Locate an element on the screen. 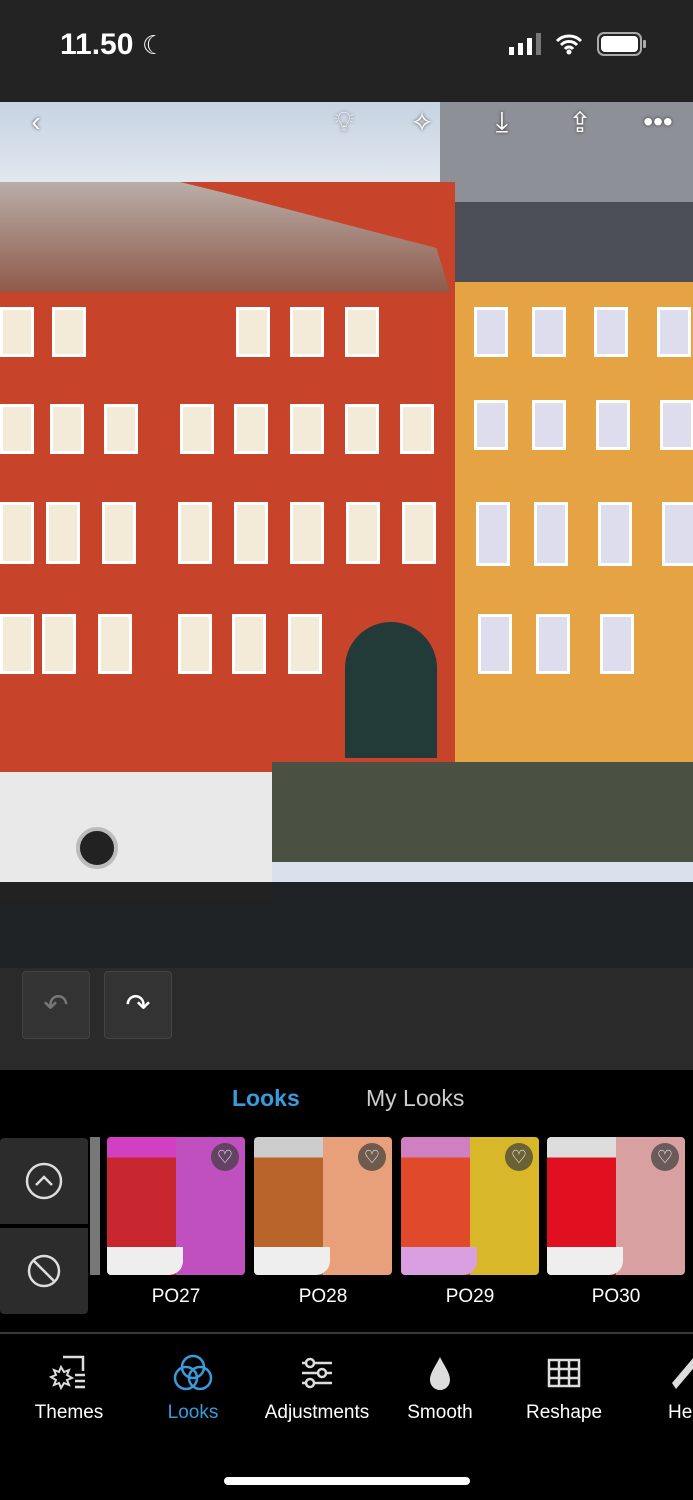 This screenshot has height=1500, width=693. droplet-icon is located at coordinates (440, 1373).